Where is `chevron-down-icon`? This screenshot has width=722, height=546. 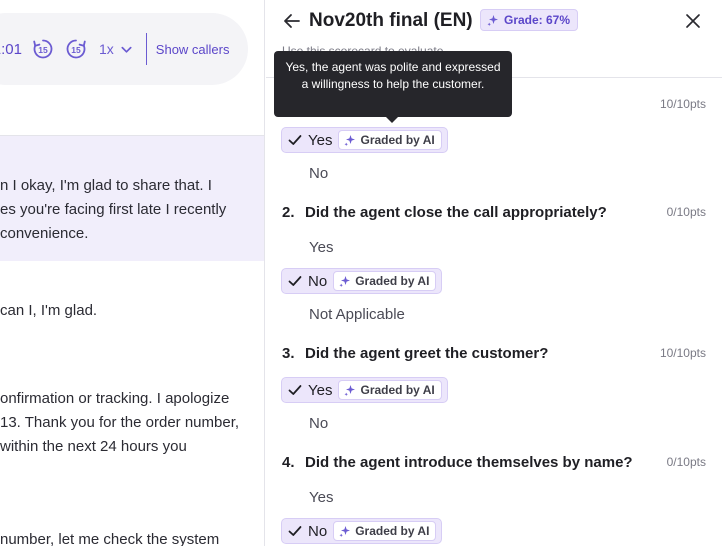
chevron-down-icon is located at coordinates (126, 49).